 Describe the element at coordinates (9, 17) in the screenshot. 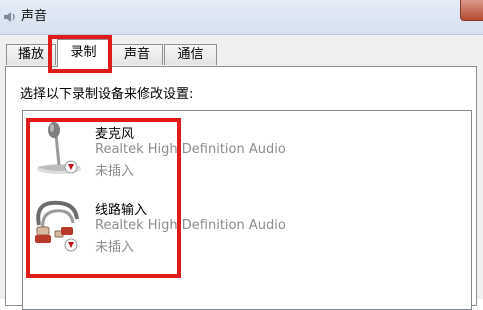

I see `speaker-icon` at that location.